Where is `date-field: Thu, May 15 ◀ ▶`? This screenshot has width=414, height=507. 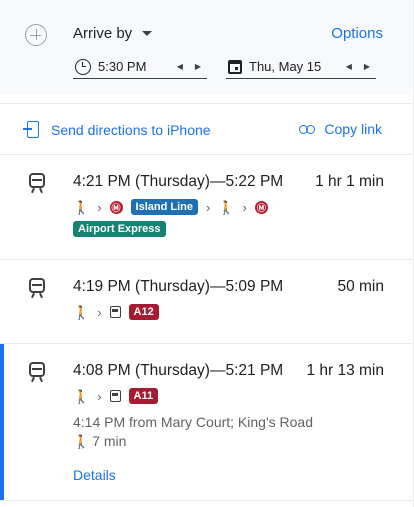 date-field: Thu, May 15 ◀ ▶ is located at coordinates (301, 67).